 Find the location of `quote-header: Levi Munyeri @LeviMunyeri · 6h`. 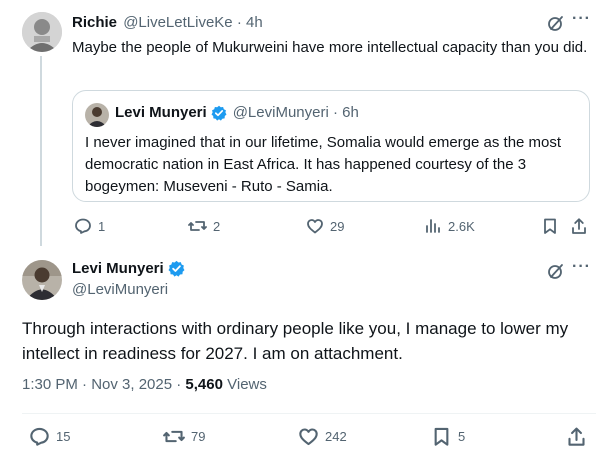

quote-header: Levi Munyeri @LeviMunyeri · 6h is located at coordinates (237, 112).